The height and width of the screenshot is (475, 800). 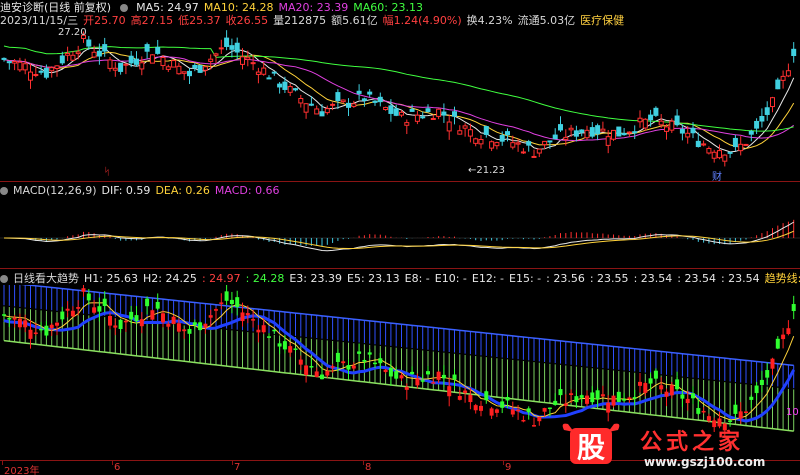 What do you see at coordinates (368, 467) in the screenshot?
I see `x-axis-label-3: 8` at bounding box center [368, 467].